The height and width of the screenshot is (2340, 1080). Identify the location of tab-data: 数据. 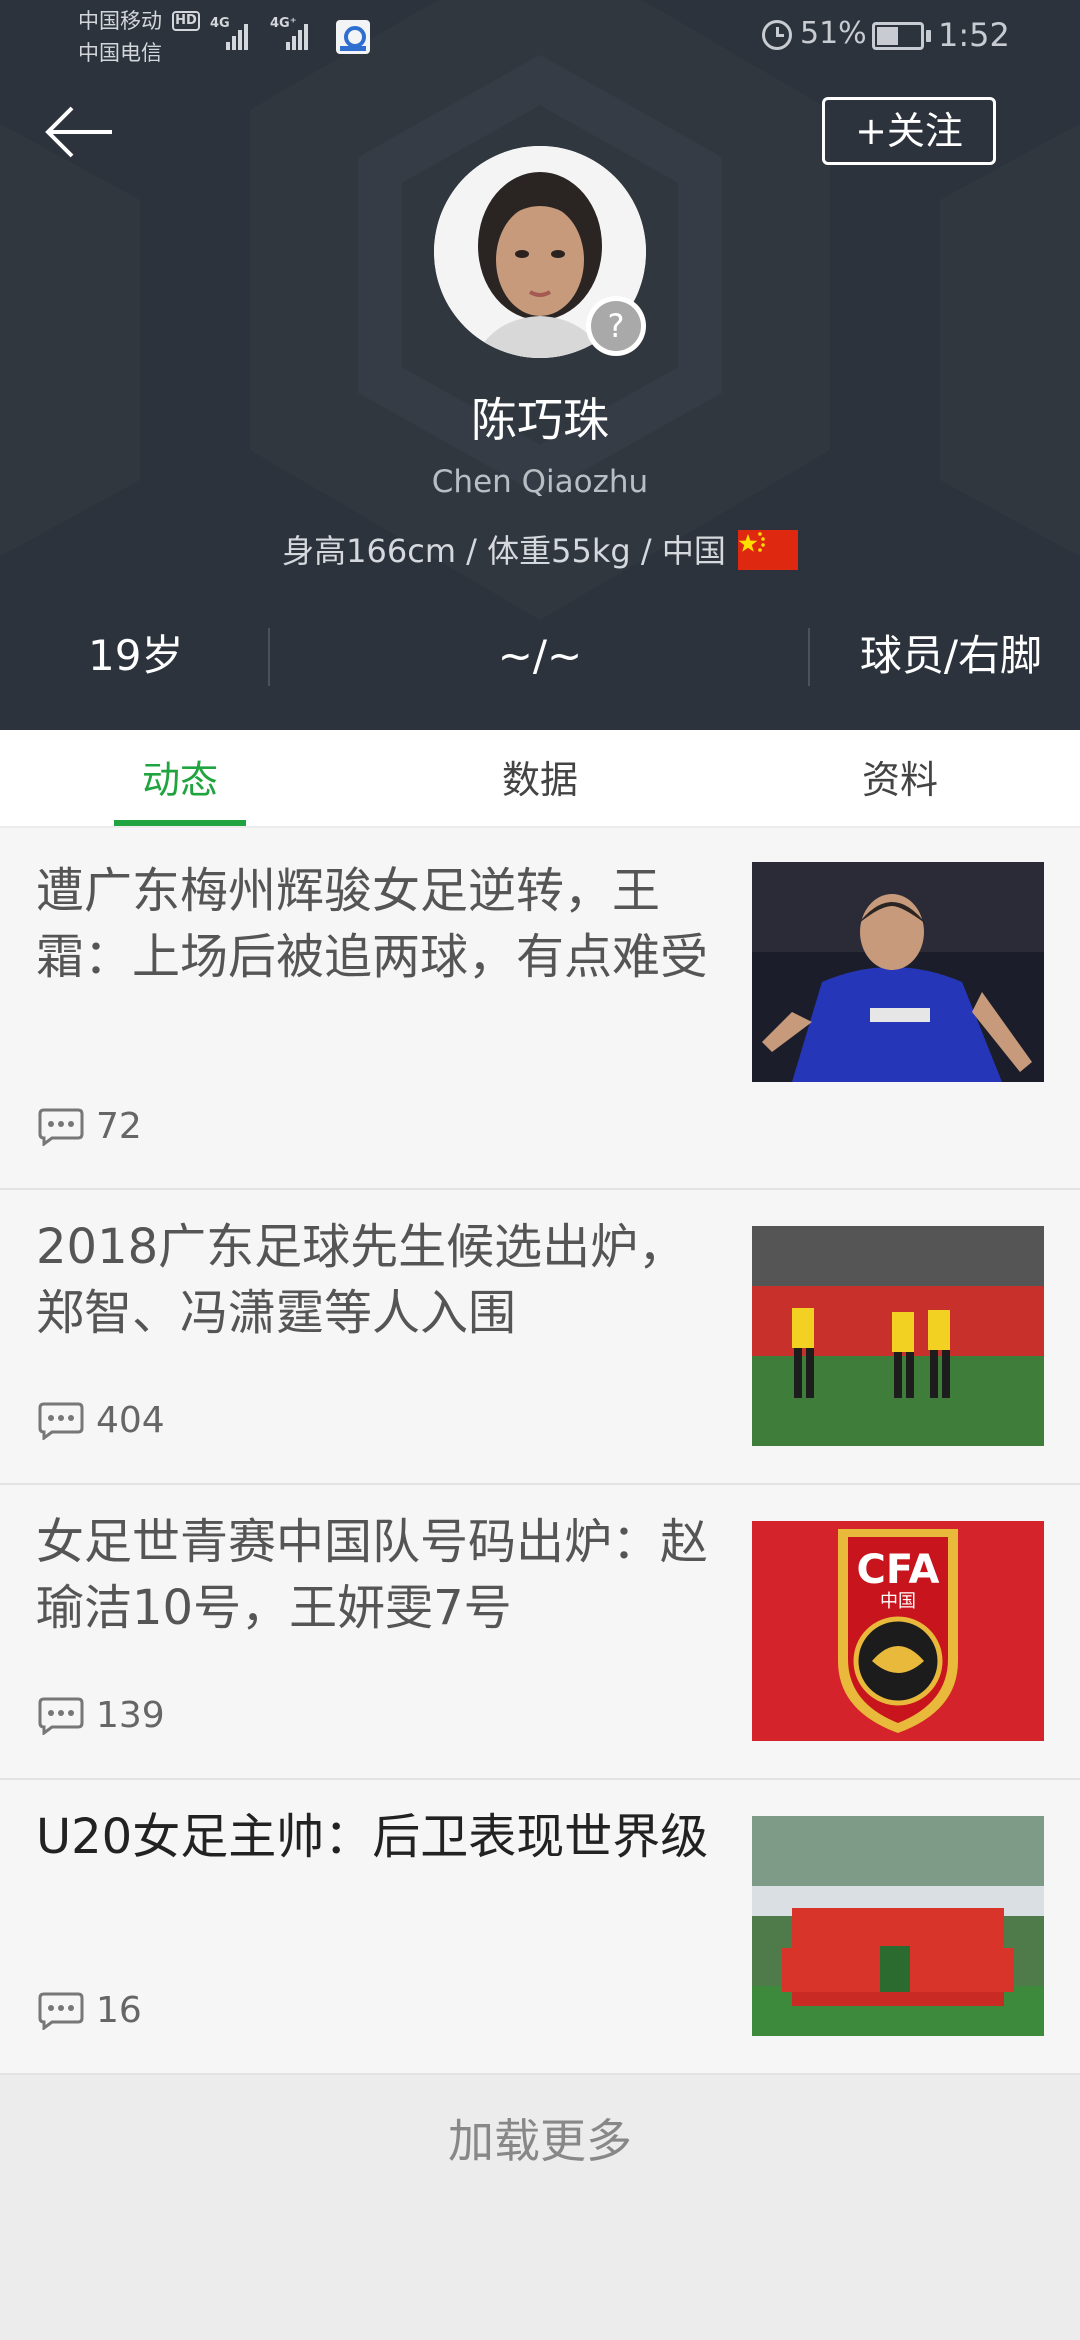
(540, 778).